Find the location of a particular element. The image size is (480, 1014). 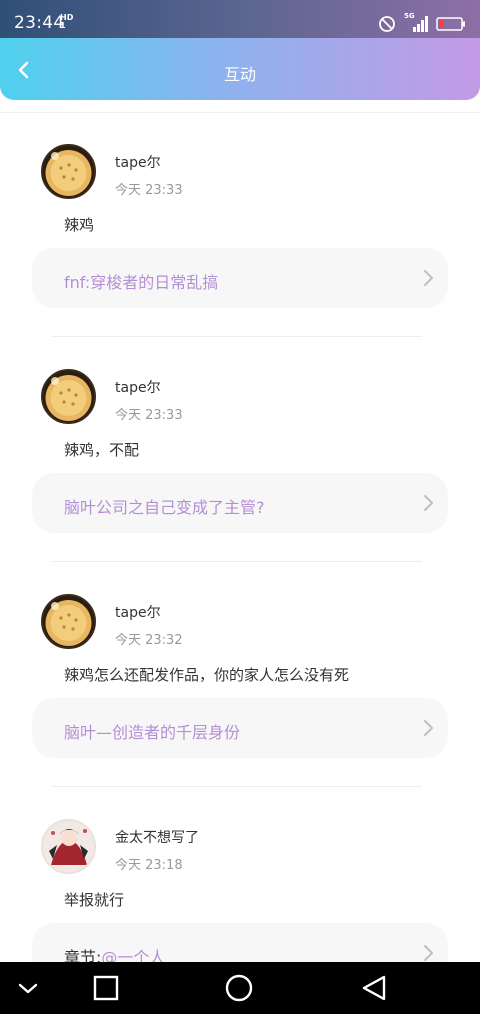

referenced-work-title: 脑叶—创造者的千层身份 is located at coordinates (152, 732).